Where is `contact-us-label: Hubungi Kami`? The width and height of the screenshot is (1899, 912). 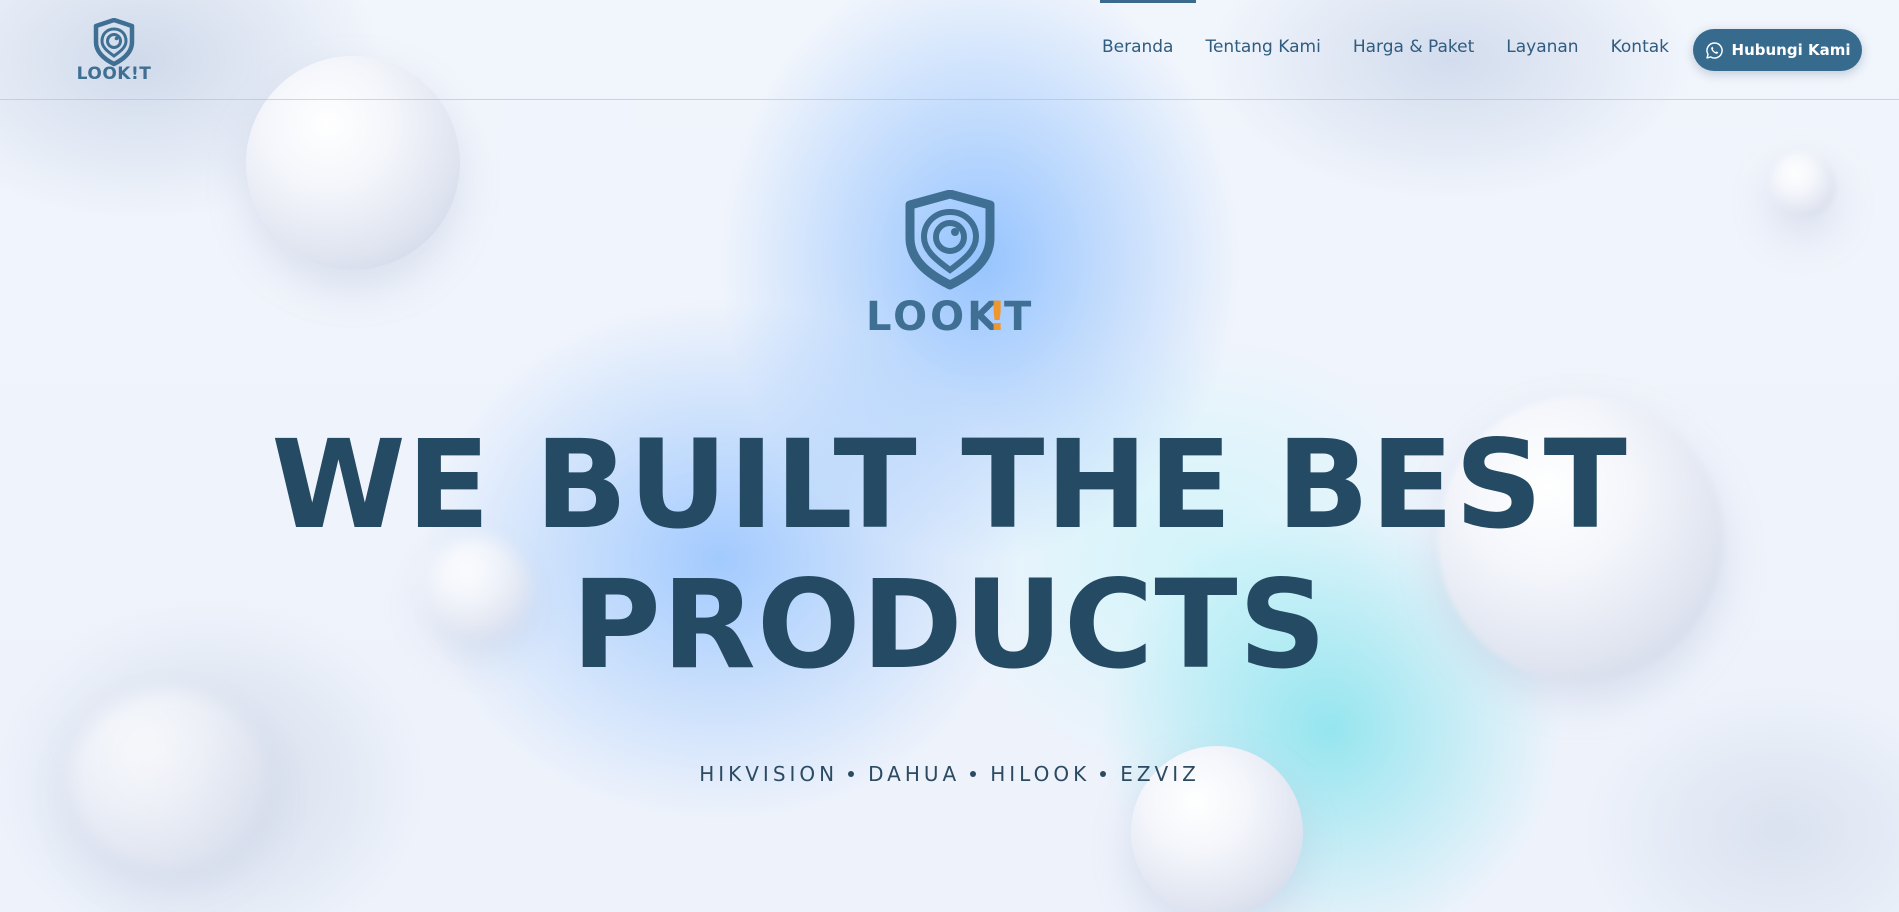
contact-us-label: Hubungi Kami is located at coordinates (1791, 50).